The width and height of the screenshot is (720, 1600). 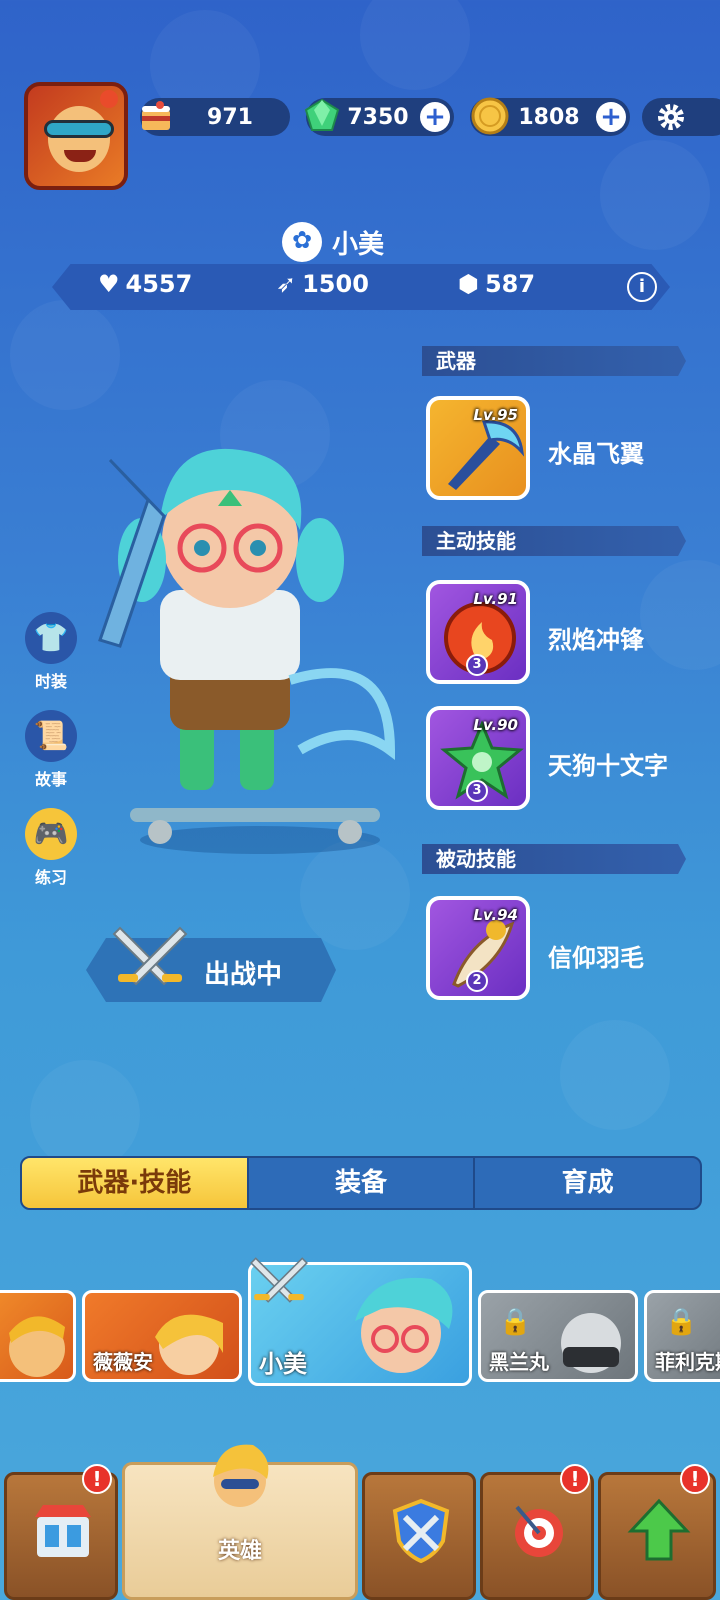 What do you see at coordinates (611, 117) in the screenshot?
I see `add-coins-button: +` at bounding box center [611, 117].